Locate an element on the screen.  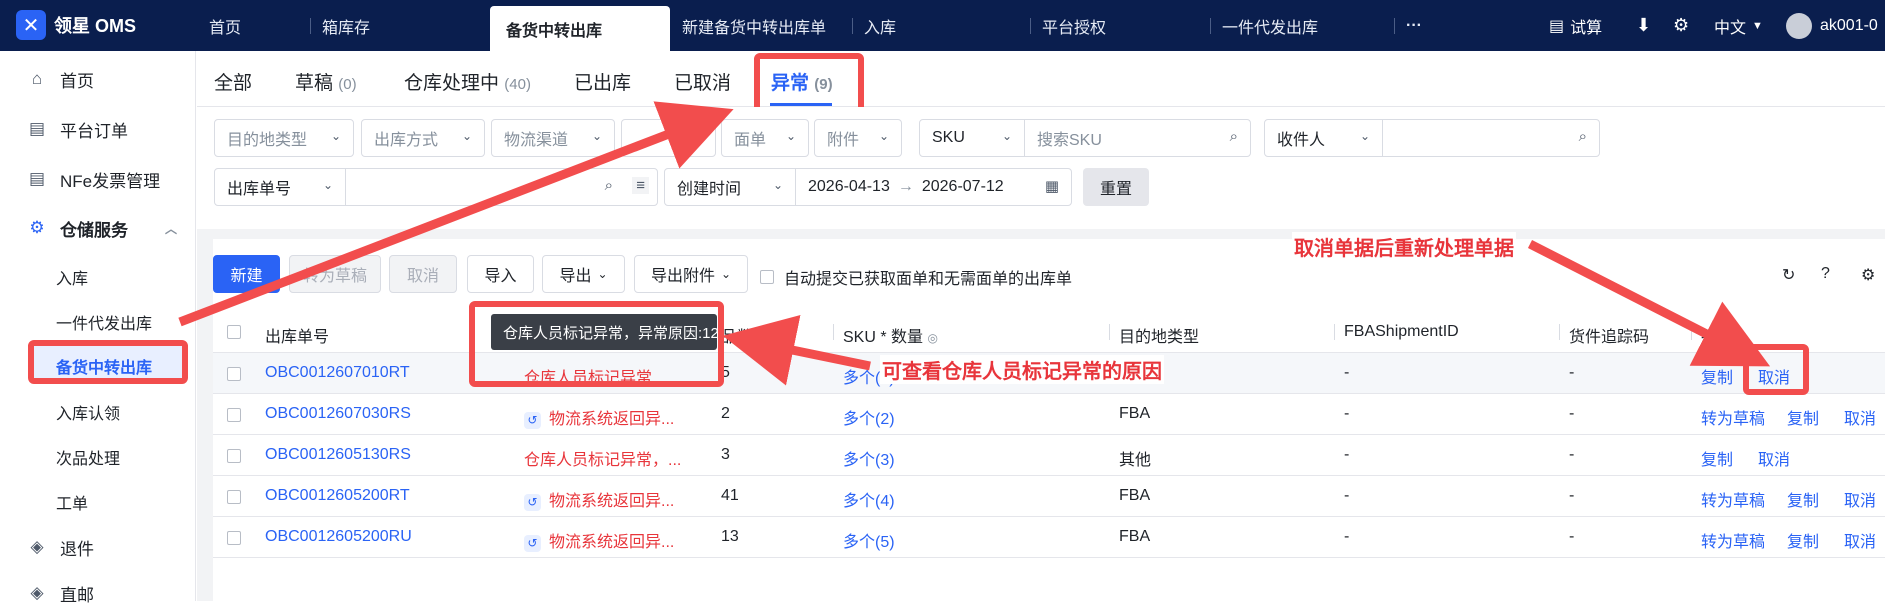
sidebar-item-returns: ◈ 退件 is located at coordinates (98, 547).